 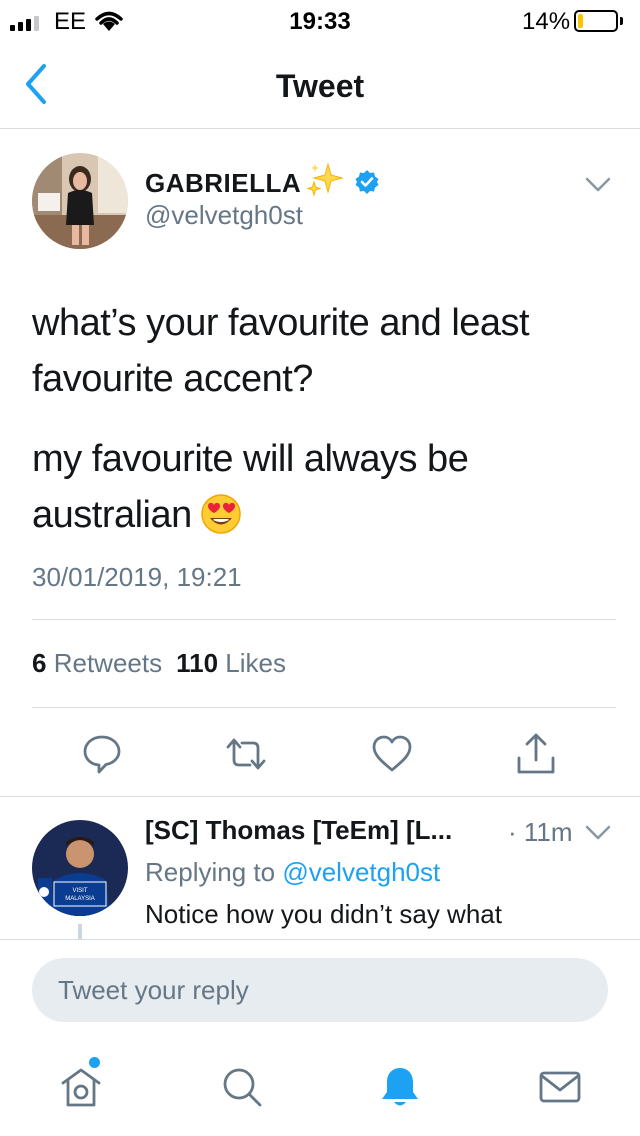 I want to click on svg-text: MALAYSIA, so click(x=80, y=899).